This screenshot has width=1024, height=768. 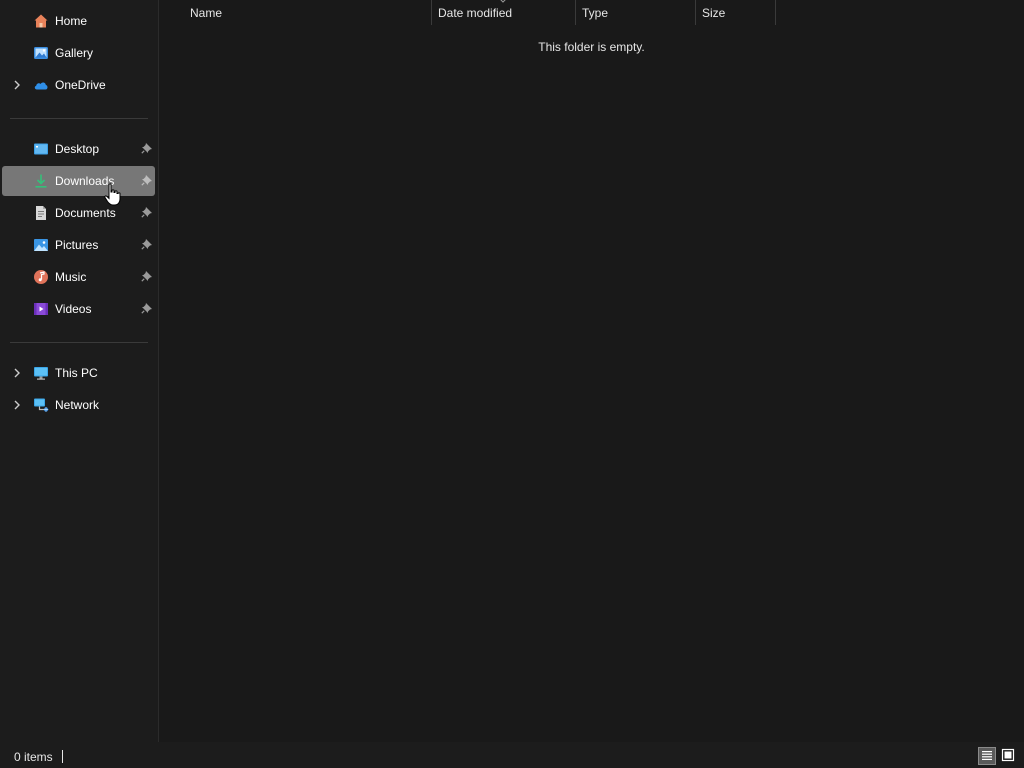 What do you see at coordinates (85, 213) in the screenshot?
I see `sidebar-item-label: Documents` at bounding box center [85, 213].